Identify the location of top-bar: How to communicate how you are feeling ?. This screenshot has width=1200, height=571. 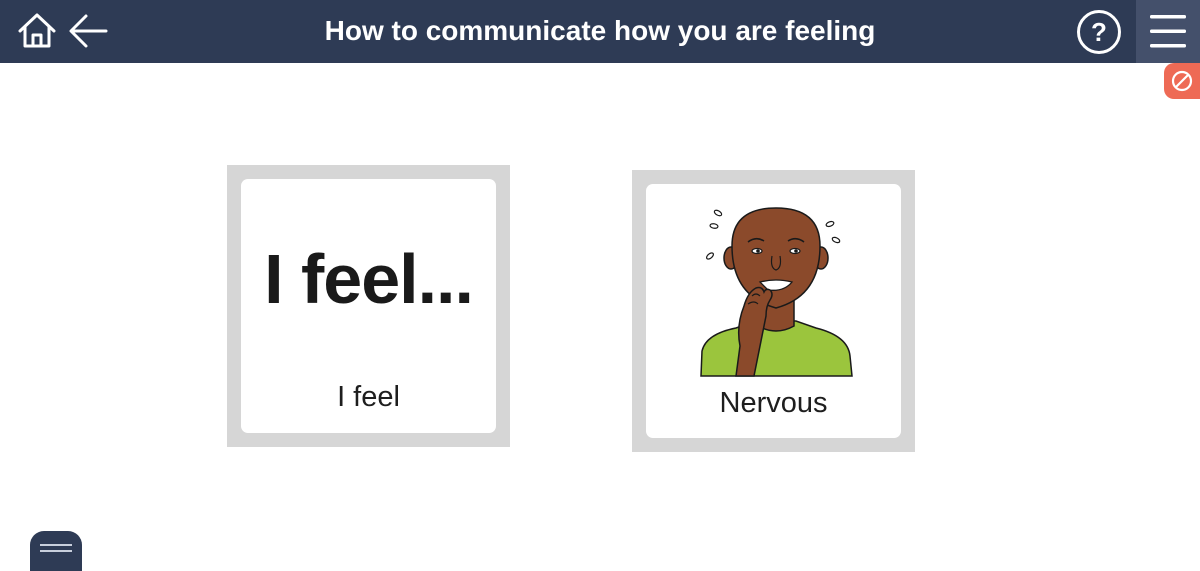
(600, 31).